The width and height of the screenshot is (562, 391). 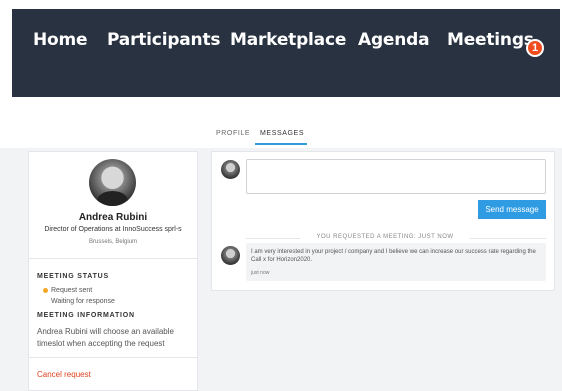 What do you see at coordinates (164, 40) in the screenshot?
I see `nav-participants: Participants` at bounding box center [164, 40].